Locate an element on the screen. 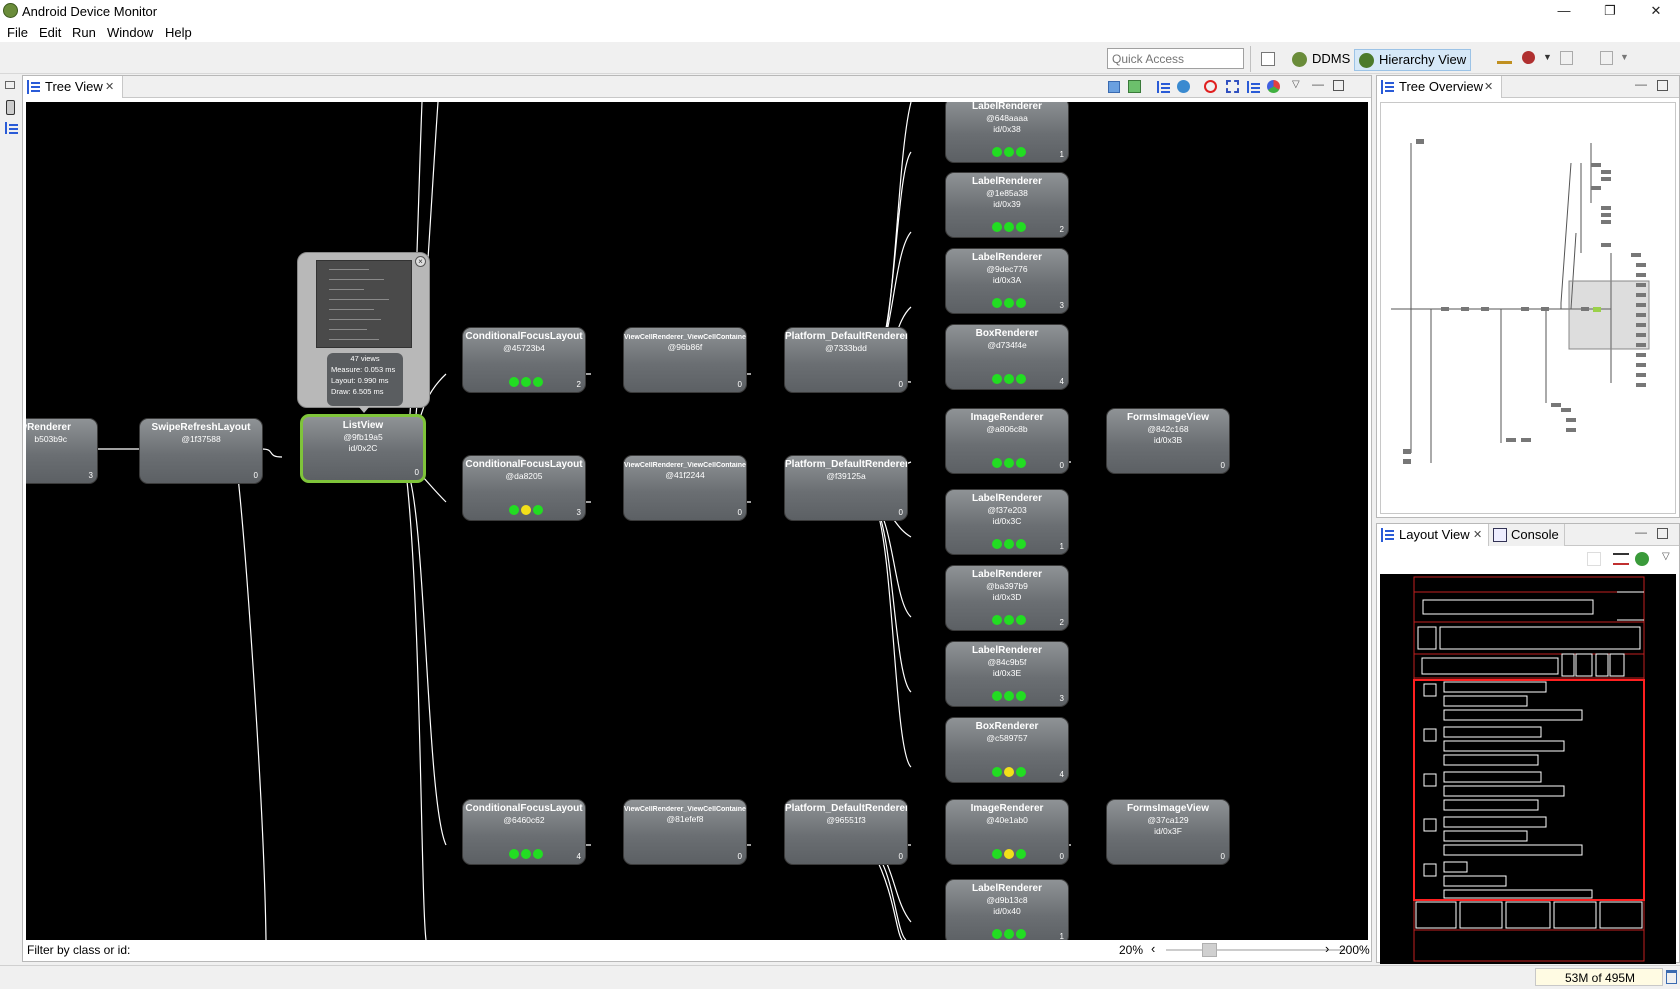  zoom-slider-thumb is located at coordinates (1209, 950).